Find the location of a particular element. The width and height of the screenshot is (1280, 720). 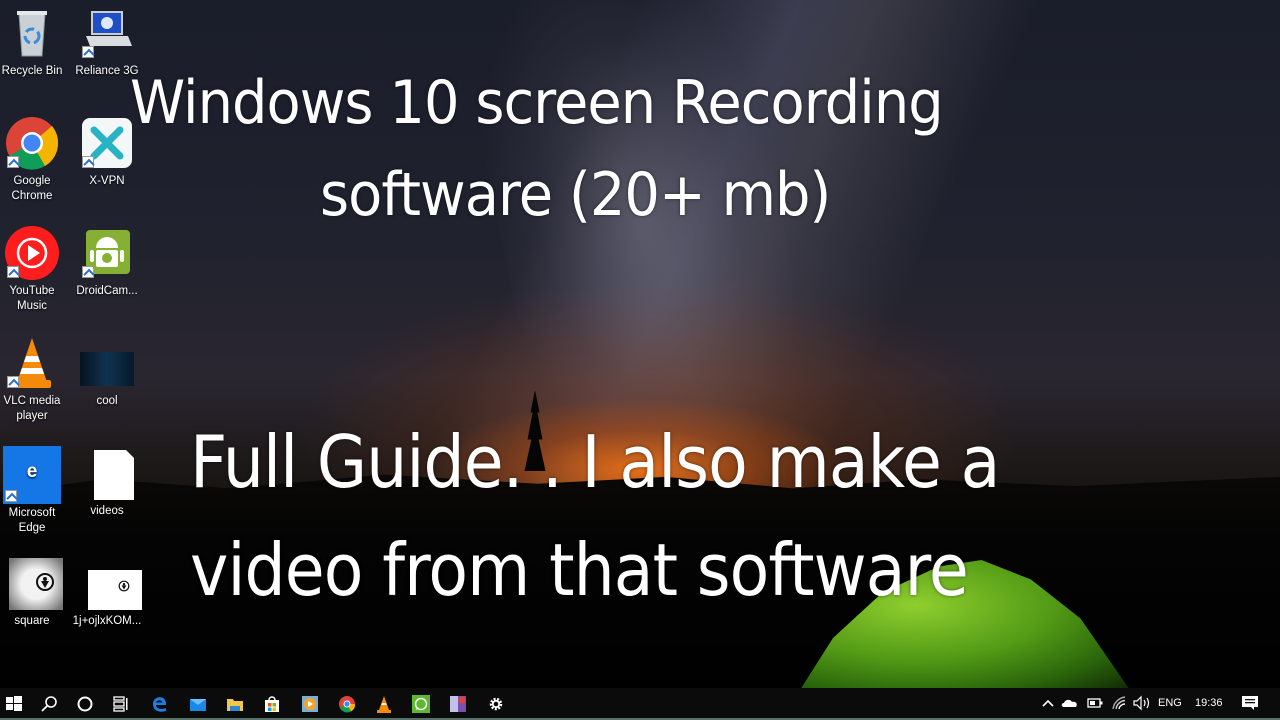

vlc-taskbar is located at coordinates (384, 704).